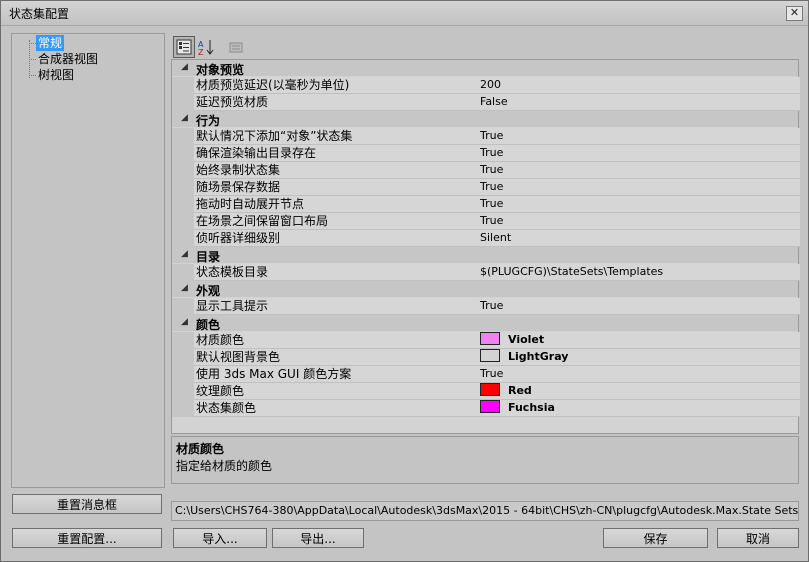 This screenshot has height=562, width=809. I want to click on property-name: 拖动时自动展开节点, so click(336, 204).